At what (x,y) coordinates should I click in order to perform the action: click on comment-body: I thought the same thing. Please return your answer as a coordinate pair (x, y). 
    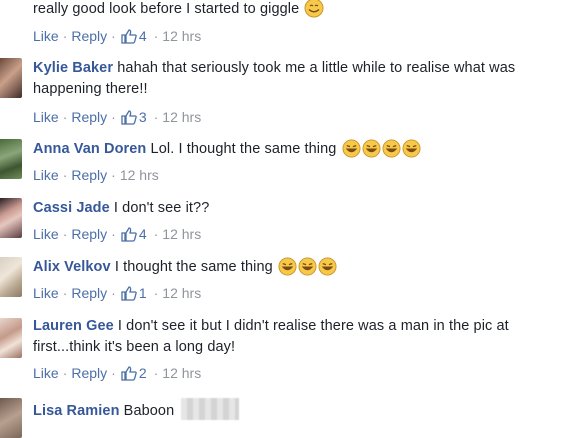
    Looking at the image, I should click on (193, 267).